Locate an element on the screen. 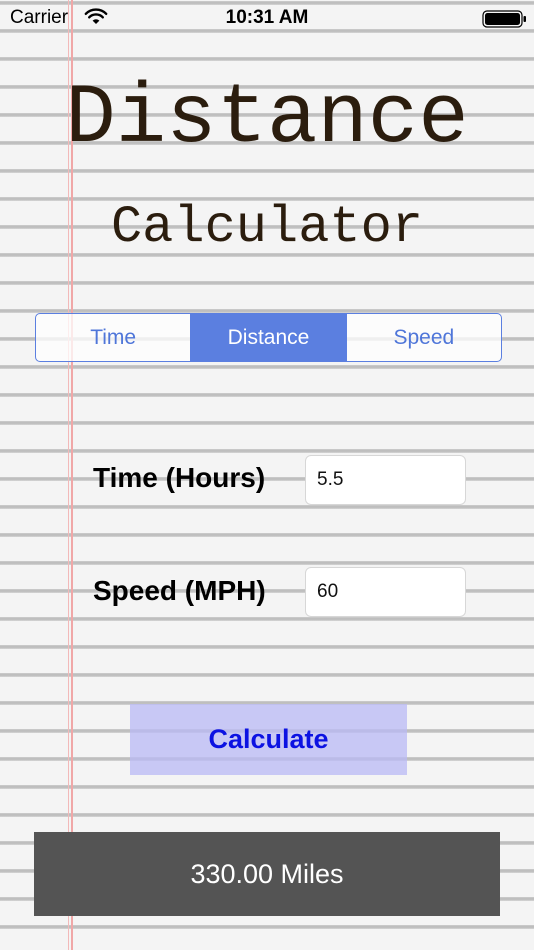 The width and height of the screenshot is (534, 950). segment-time: Time is located at coordinates (113, 337).